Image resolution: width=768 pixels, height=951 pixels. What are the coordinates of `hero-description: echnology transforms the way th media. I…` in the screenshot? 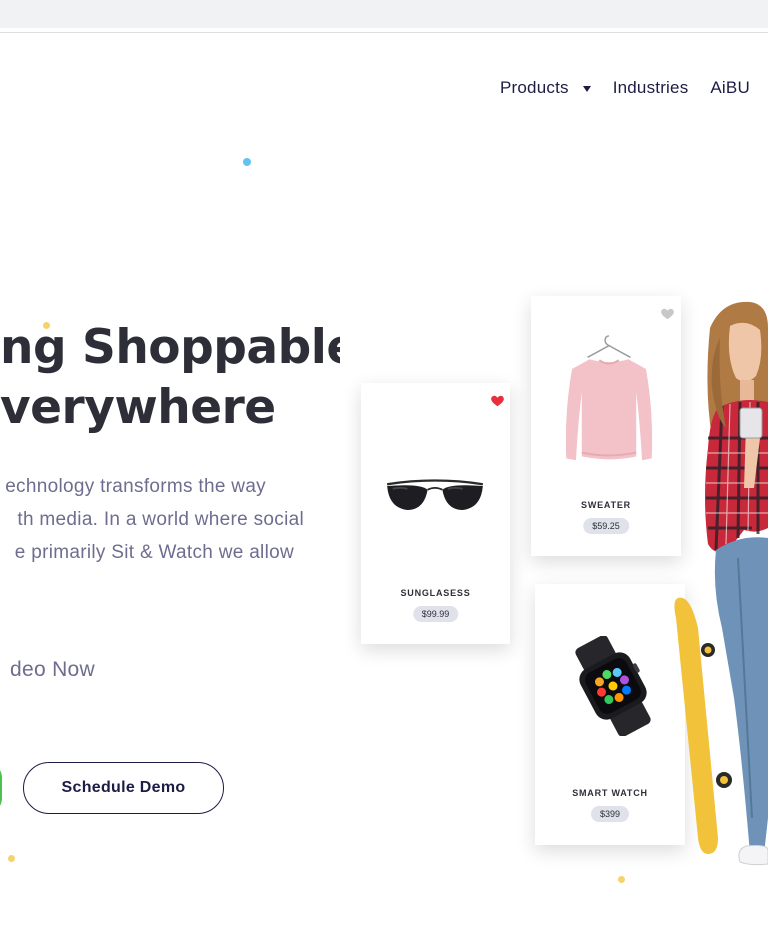 It's located at (155, 519).